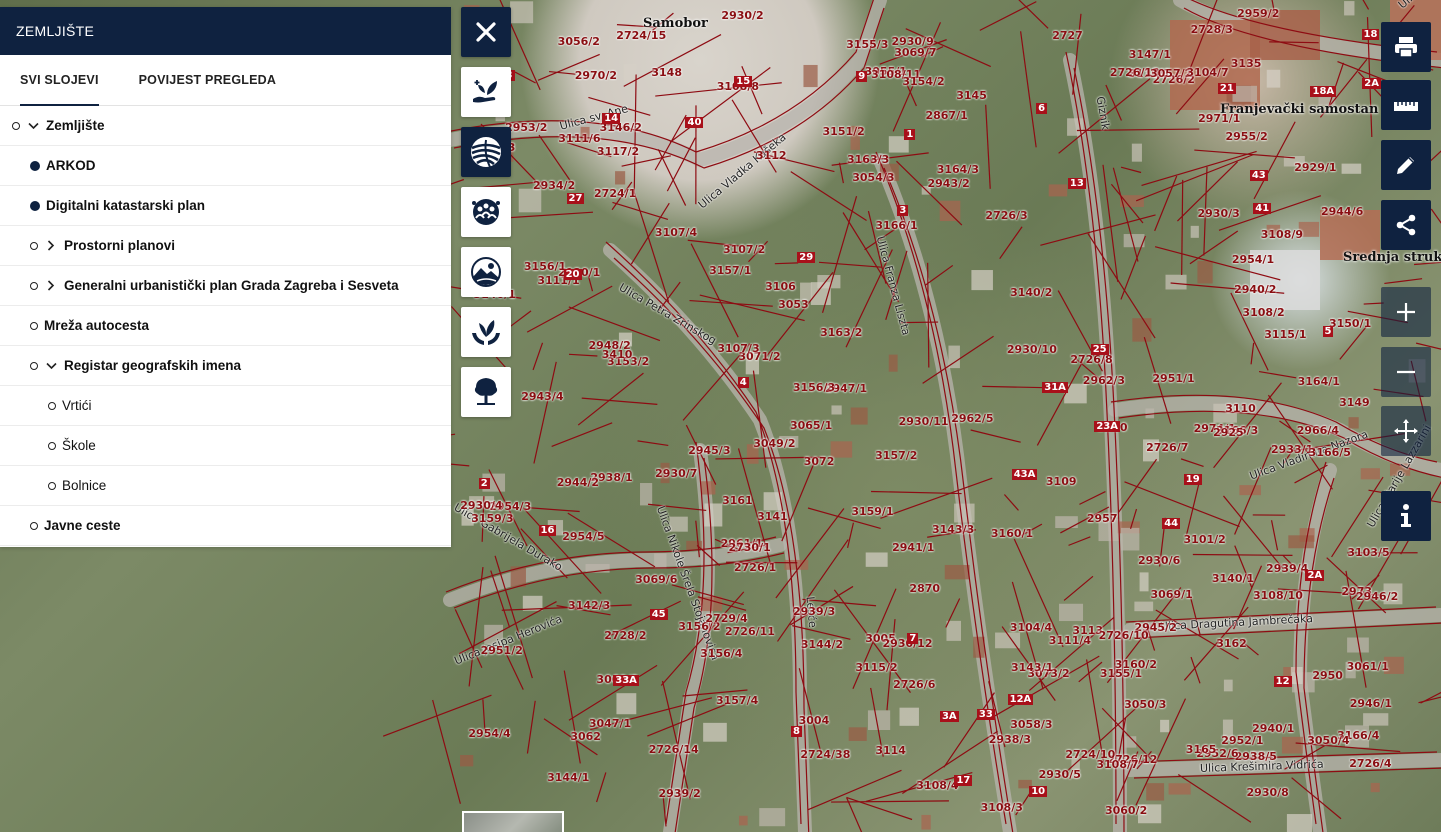  Describe the element at coordinates (1406, 516) in the screenshot. I see `info-button` at that location.